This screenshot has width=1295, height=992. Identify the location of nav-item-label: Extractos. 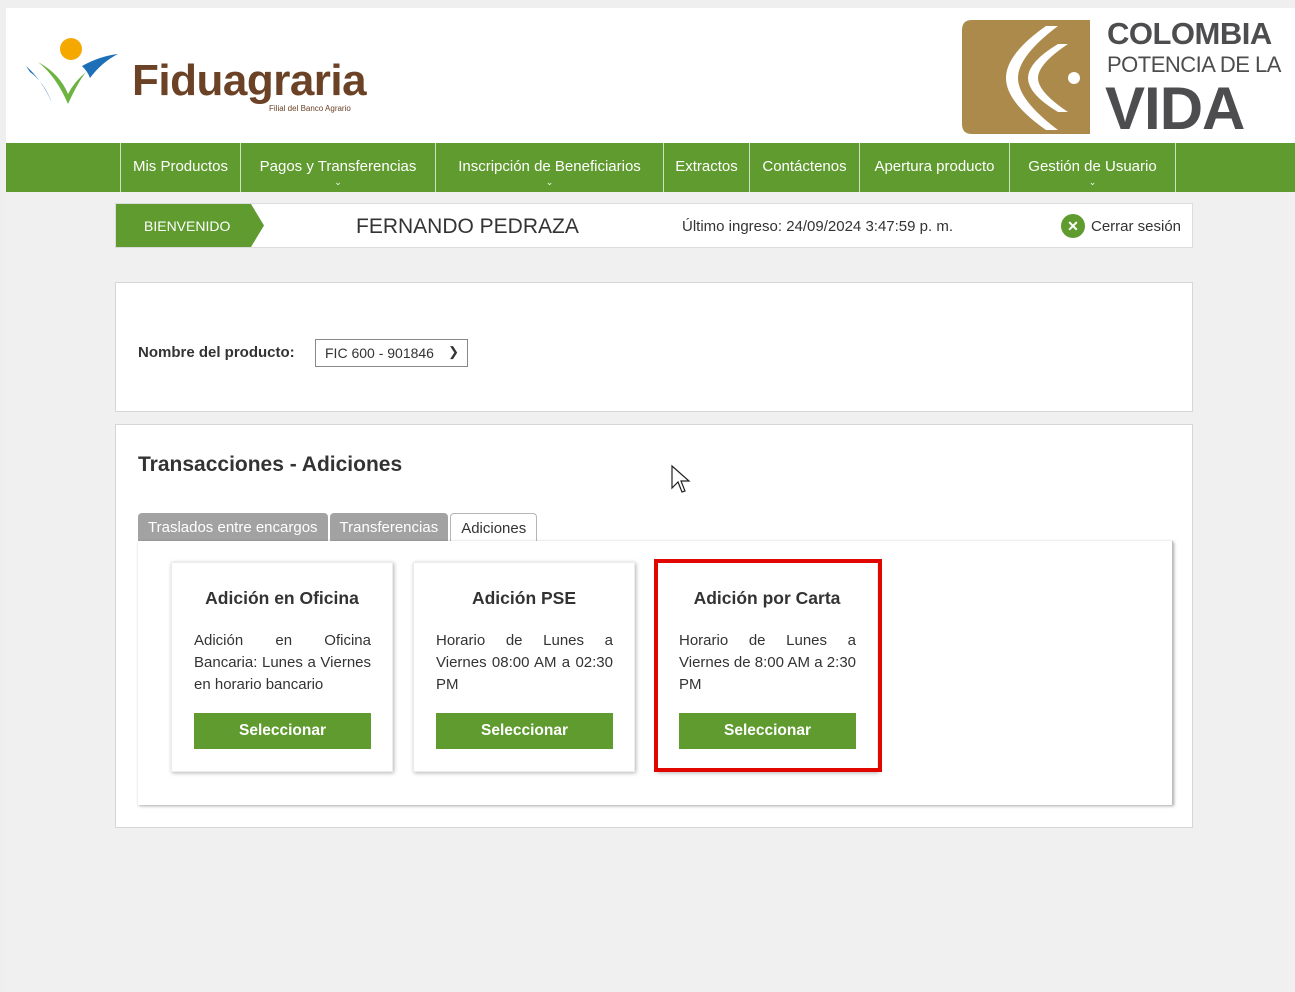
(706, 166).